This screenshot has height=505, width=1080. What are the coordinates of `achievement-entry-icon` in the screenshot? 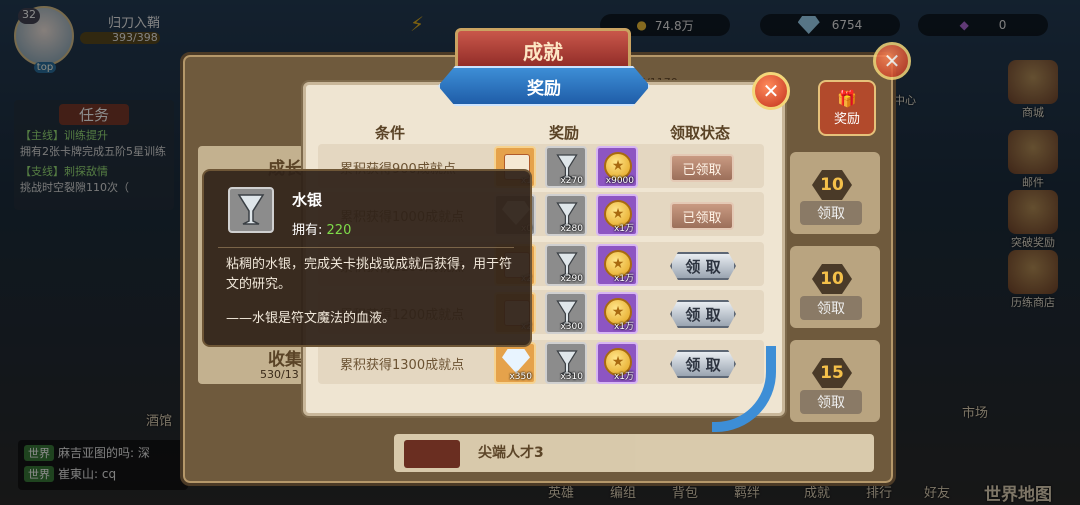 It's located at (432, 454).